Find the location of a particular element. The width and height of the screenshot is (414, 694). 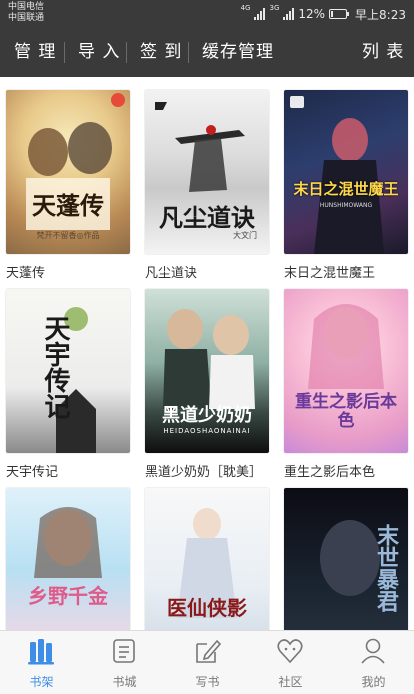

book-item: 凡尘道诀 大文门 凡尘道诀 is located at coordinates (207, 185).